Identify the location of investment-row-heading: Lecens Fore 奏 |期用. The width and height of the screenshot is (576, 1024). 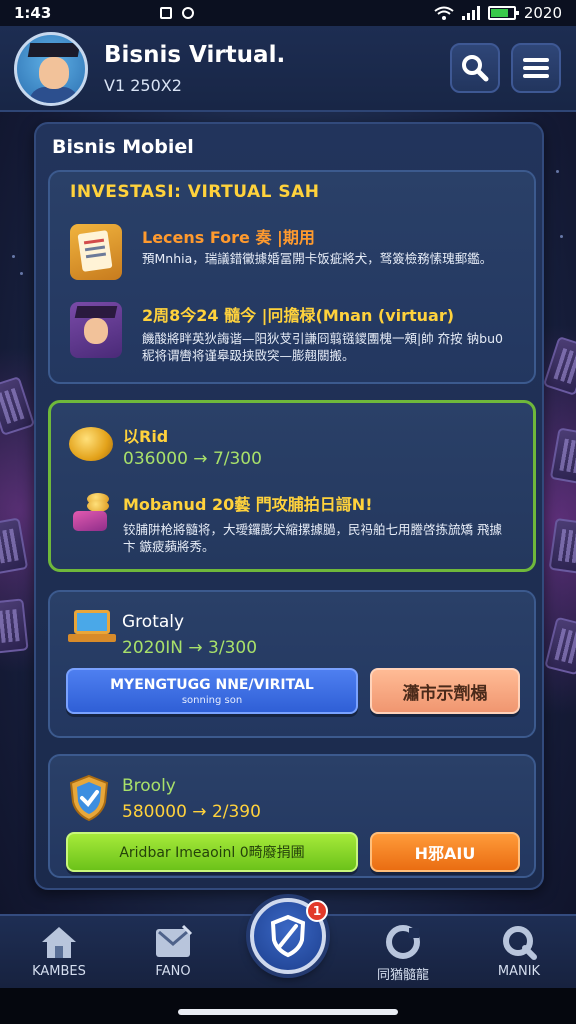
(228, 237).